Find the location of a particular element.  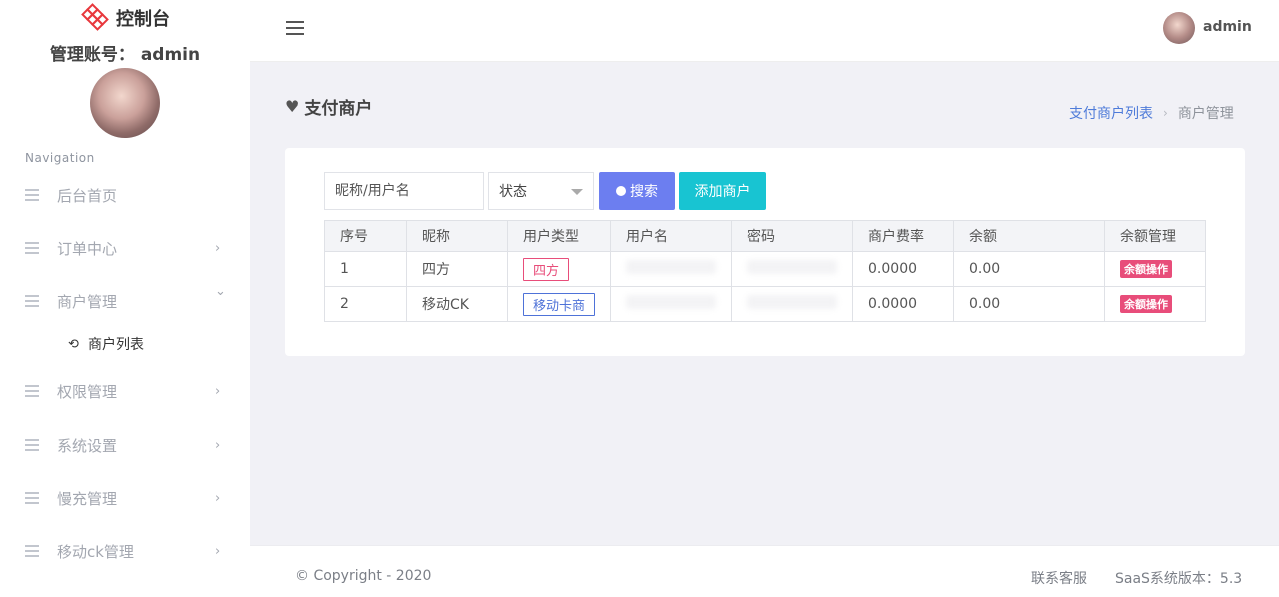

sidebar-item-mobile-ck: 移动ck管理 › is located at coordinates (125, 551).